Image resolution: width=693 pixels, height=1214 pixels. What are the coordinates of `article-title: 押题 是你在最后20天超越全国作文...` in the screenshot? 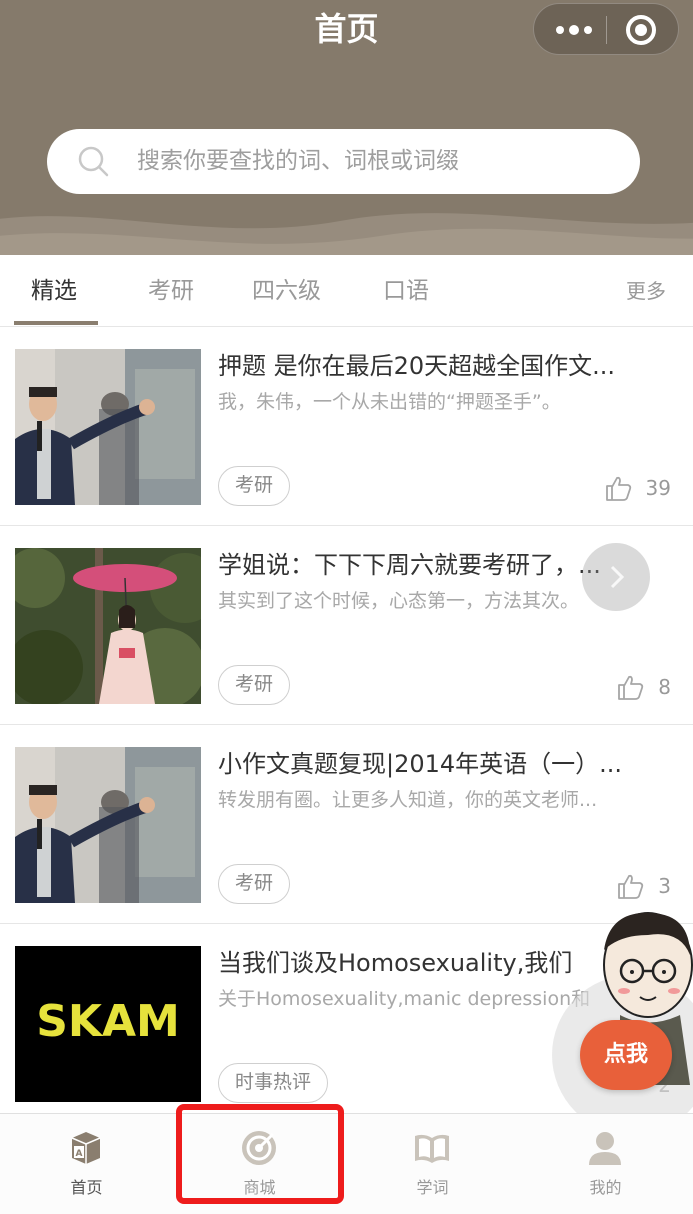 It's located at (443, 366).